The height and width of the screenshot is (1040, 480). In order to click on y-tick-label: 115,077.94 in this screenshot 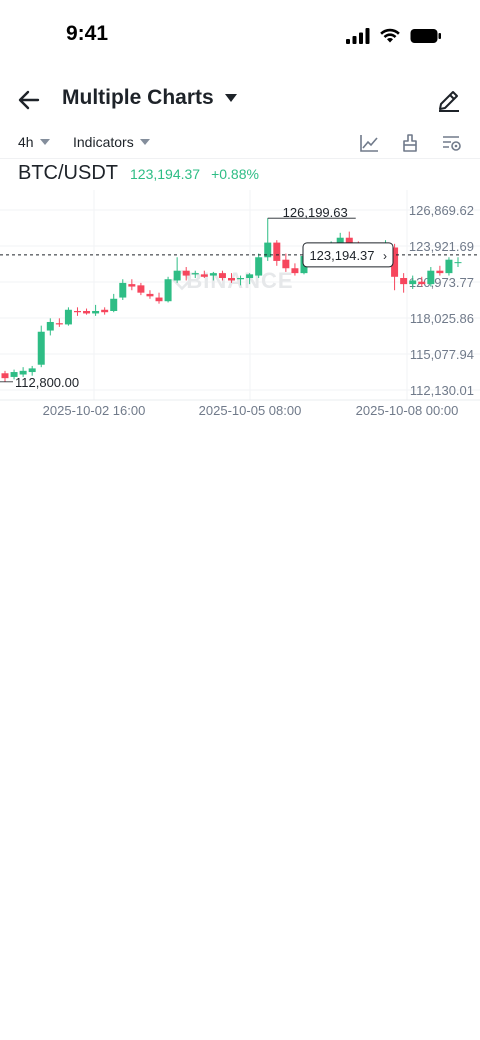, I will do `click(442, 354)`.